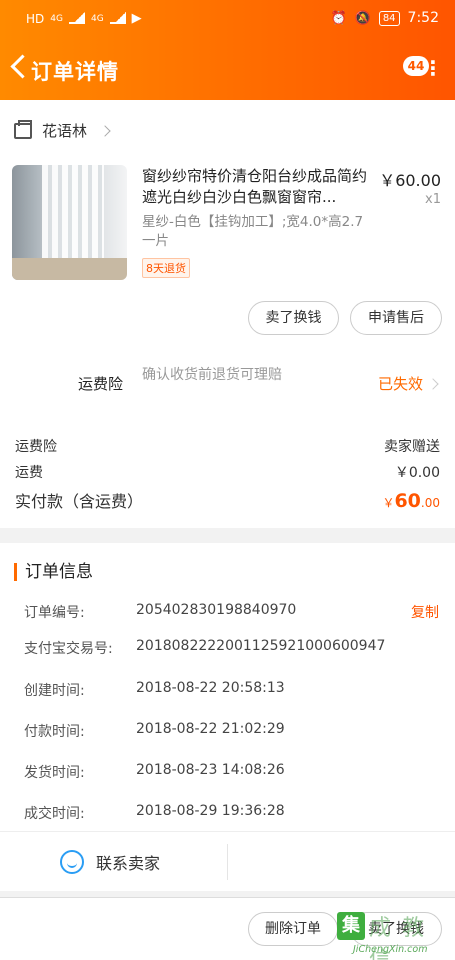 The image size is (455, 960). I want to click on completed-time-row: 成交时间: 2018-08-29 19:36:28, so click(154, 813).